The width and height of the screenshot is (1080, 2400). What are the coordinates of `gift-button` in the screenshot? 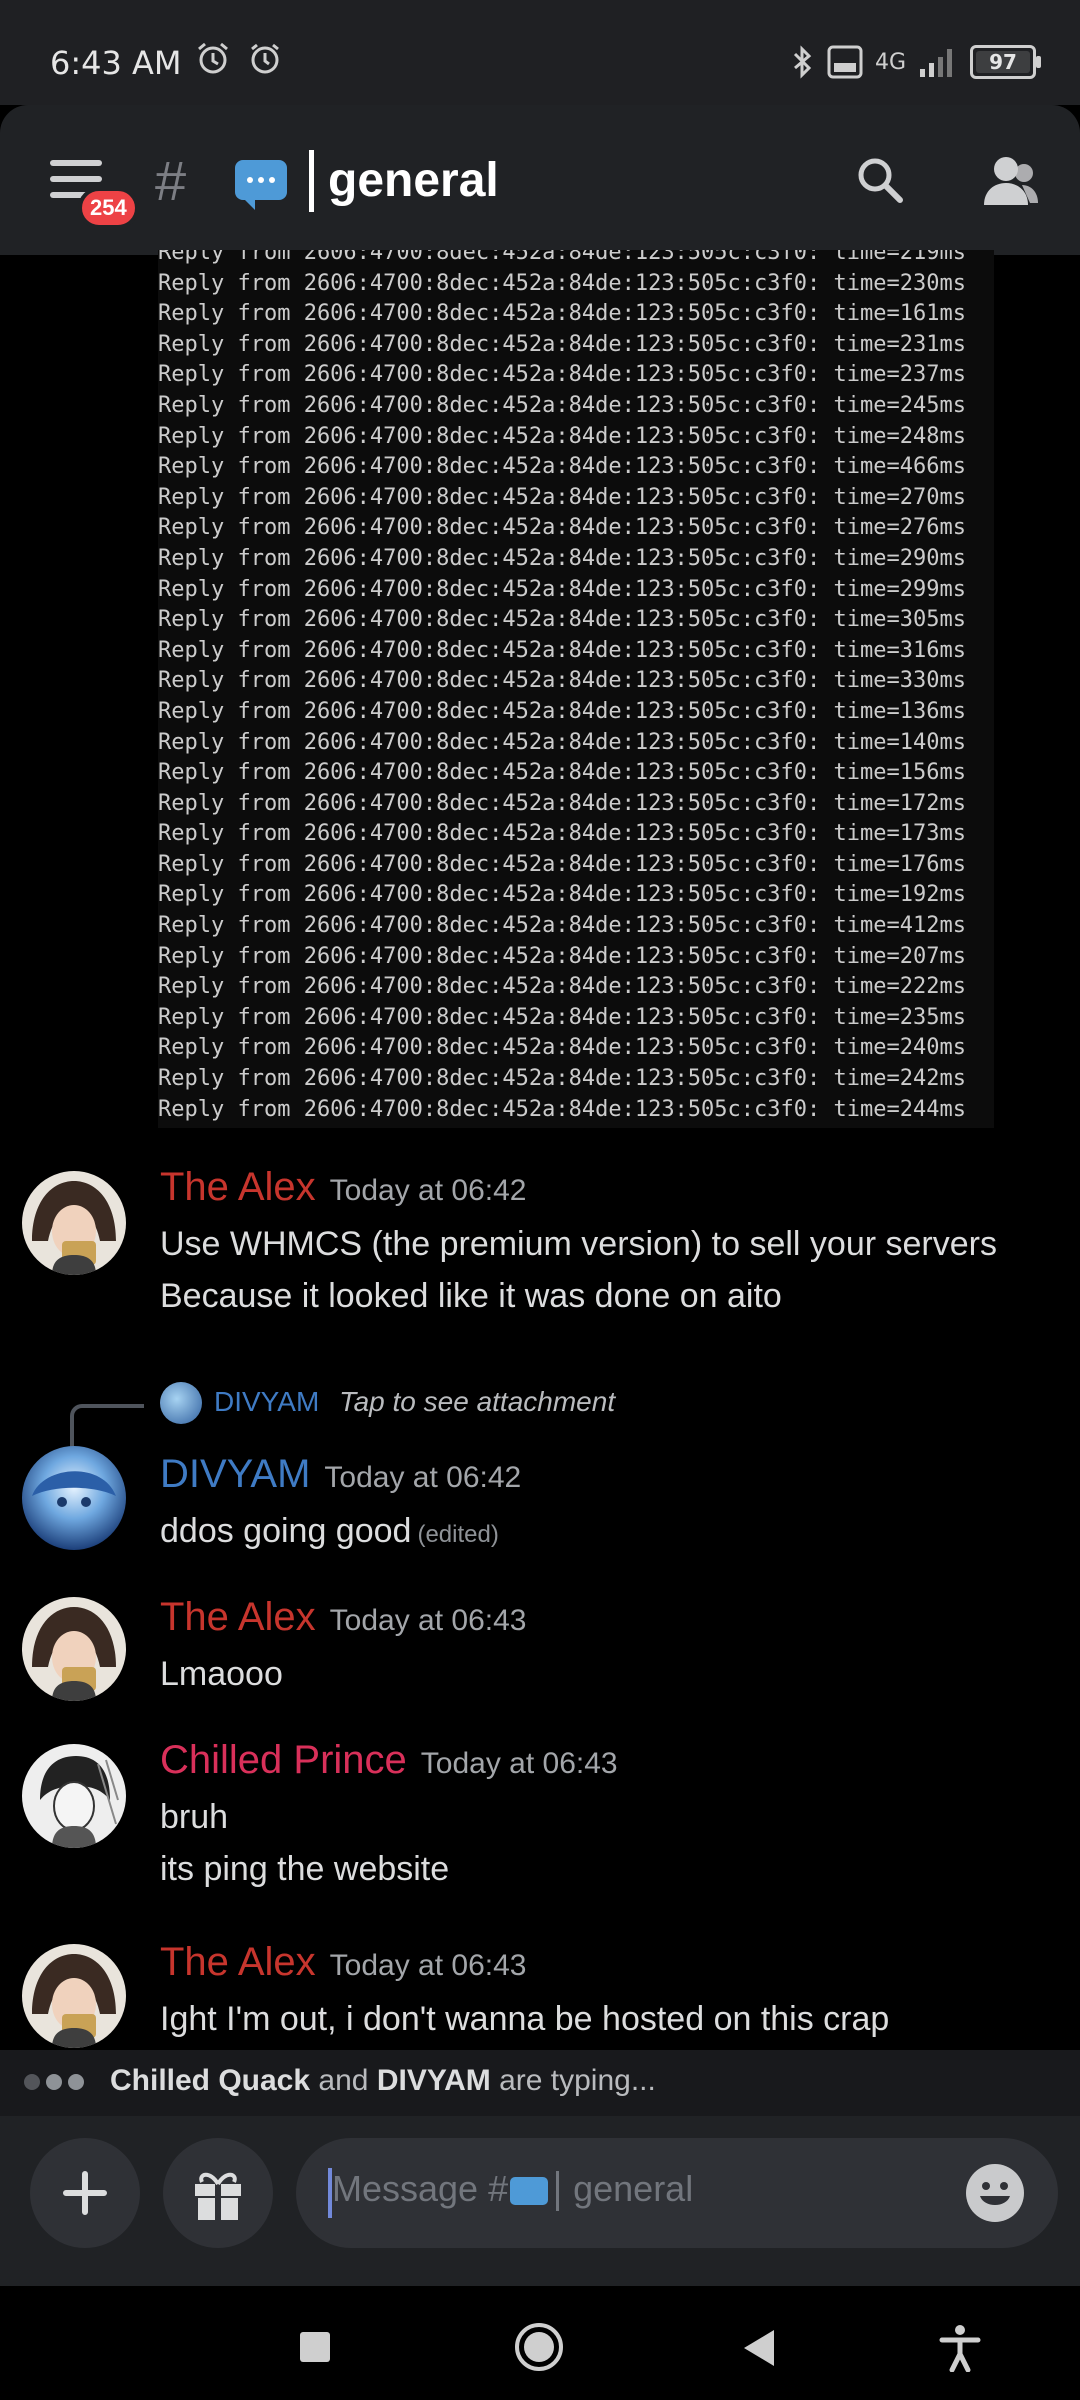 It's located at (218, 2193).